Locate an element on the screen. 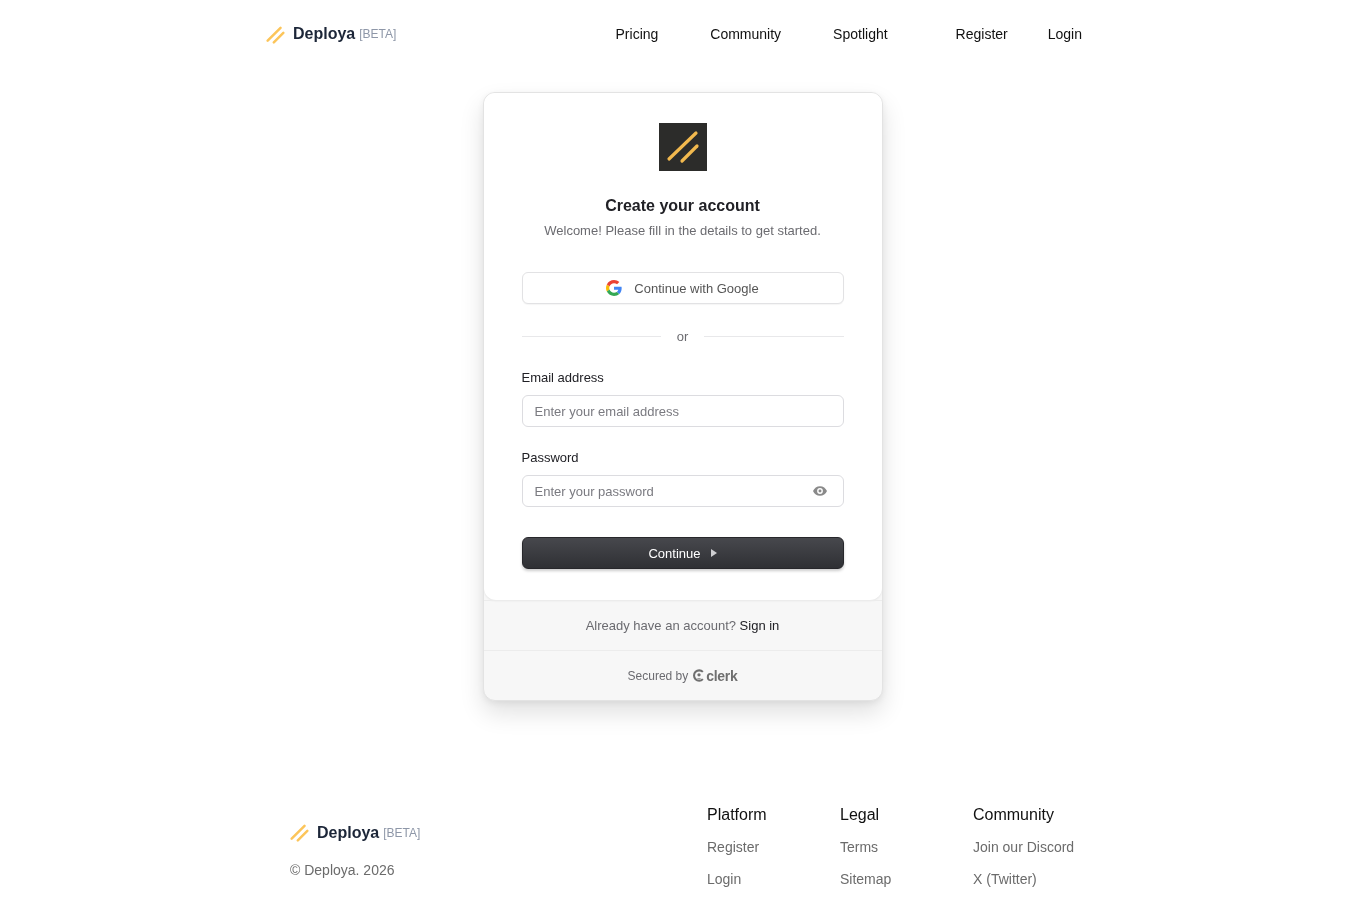  nav-link: Community is located at coordinates (746, 34).